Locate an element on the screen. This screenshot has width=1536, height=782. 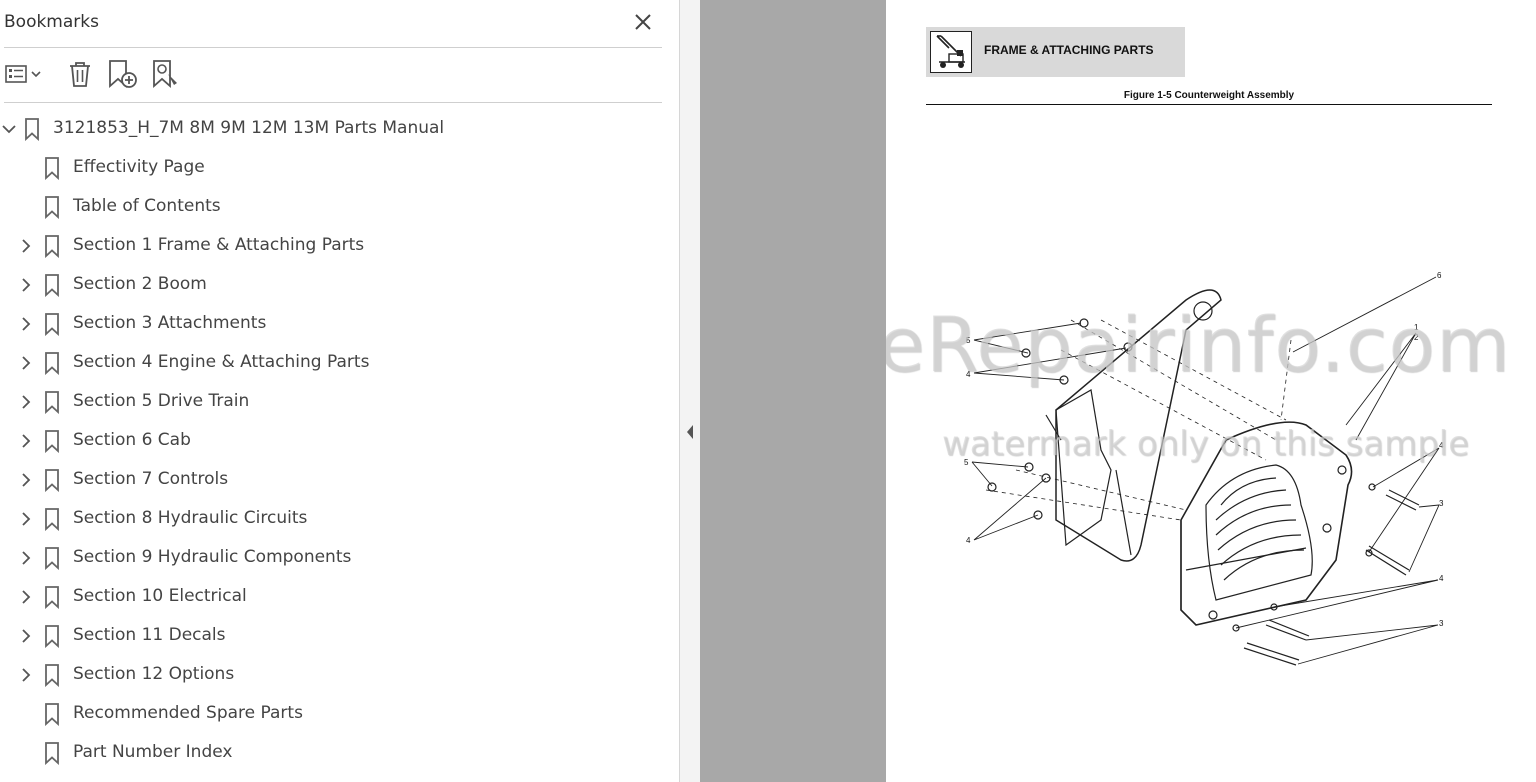
bookmark-item: Section 11 Decals is located at coordinates (335, 636).